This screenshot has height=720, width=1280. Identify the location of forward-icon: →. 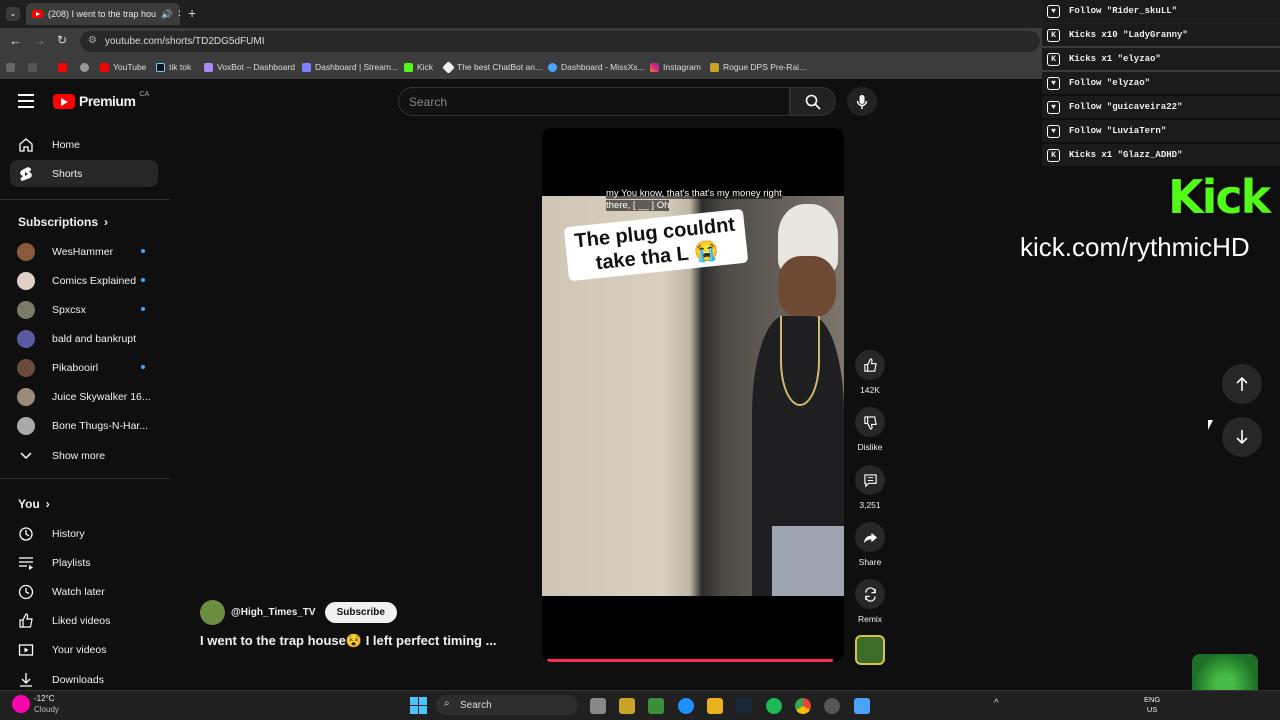
(39, 40).